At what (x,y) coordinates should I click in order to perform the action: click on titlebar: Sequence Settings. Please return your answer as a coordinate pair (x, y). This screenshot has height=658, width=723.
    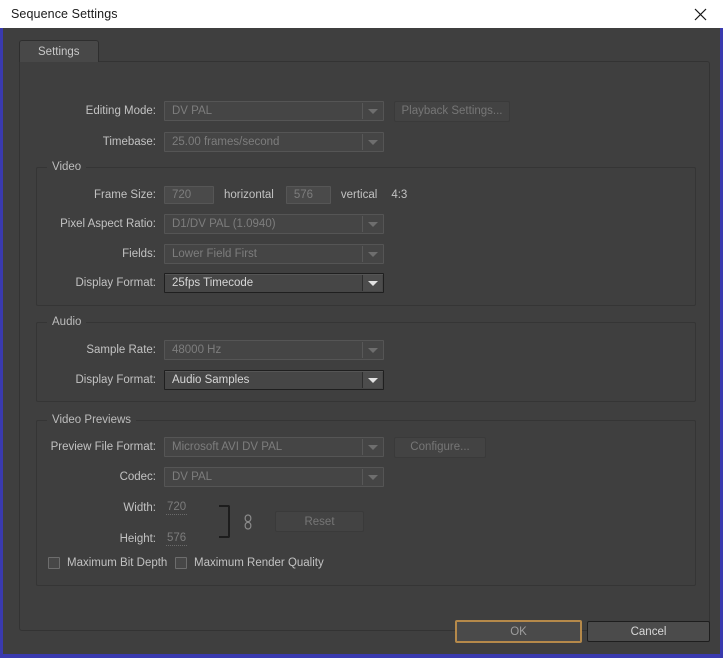
    Looking at the image, I should click on (361, 14).